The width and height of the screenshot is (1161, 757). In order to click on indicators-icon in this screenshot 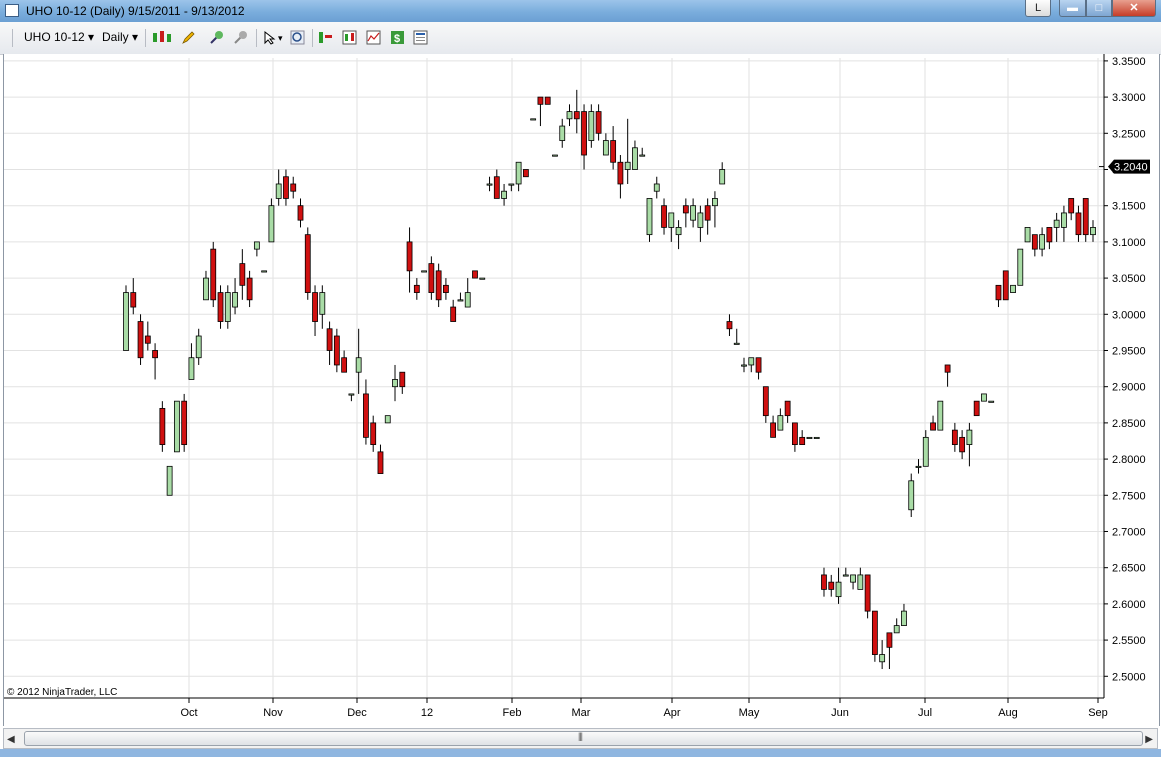, I will do `click(373, 37)`.